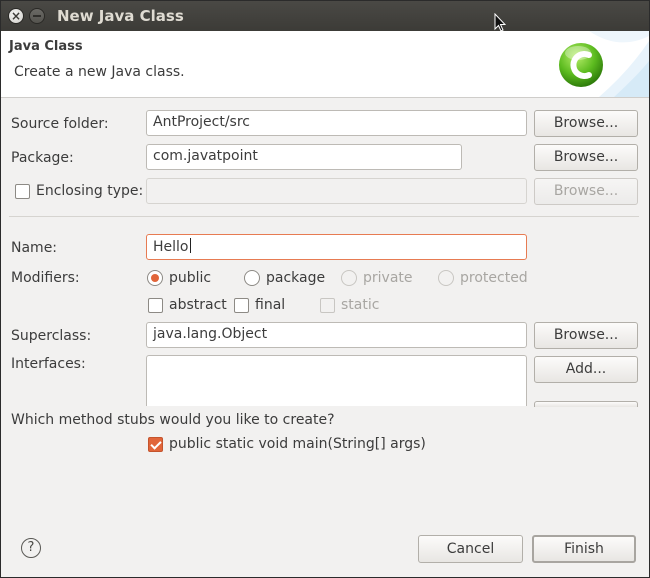  Describe the element at coordinates (120, 16) in the screenshot. I see `window-title: New Java Class` at that location.